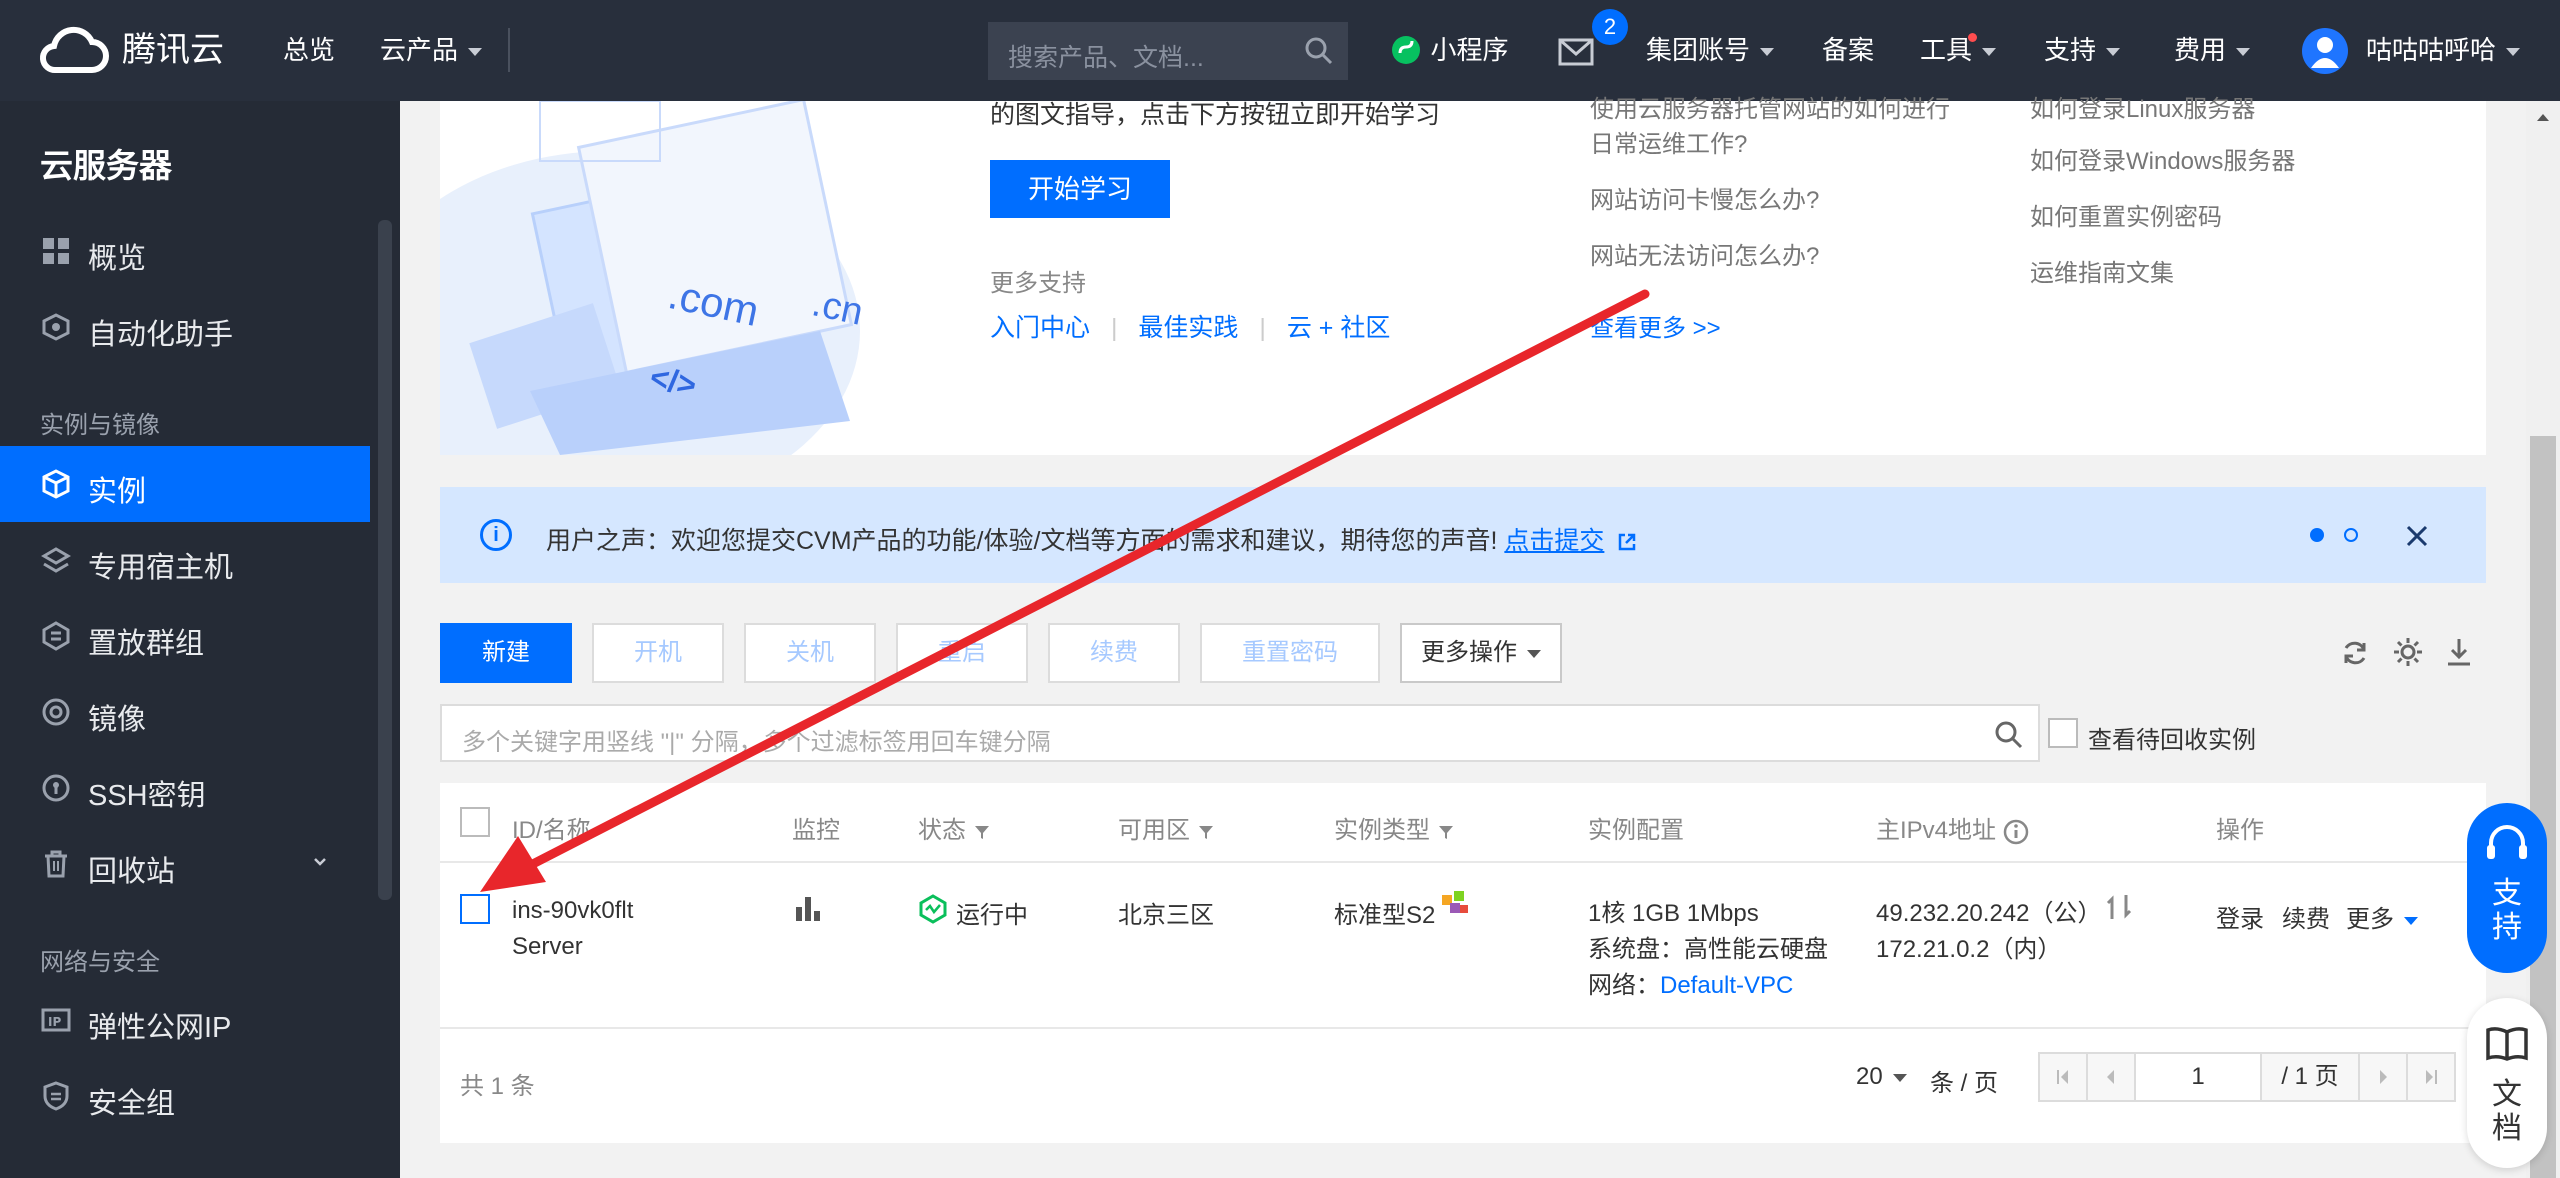 The image size is (2560, 1178). Describe the element at coordinates (1166, 827) in the screenshot. I see `col-header-zone: 可用区` at that location.